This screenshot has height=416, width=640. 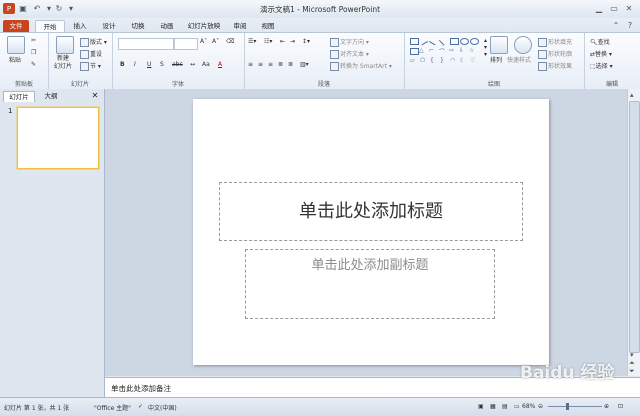 I want to click on slide-sorter-icon: ▦, so click(x=493, y=406).